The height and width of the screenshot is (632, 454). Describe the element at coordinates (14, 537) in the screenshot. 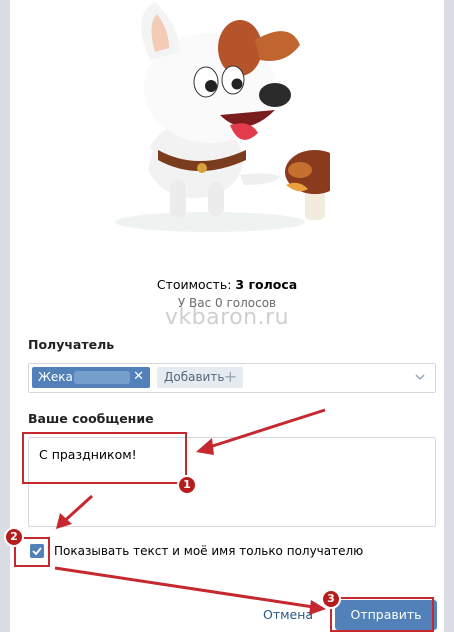

I see `step-badge-2: 2` at that location.